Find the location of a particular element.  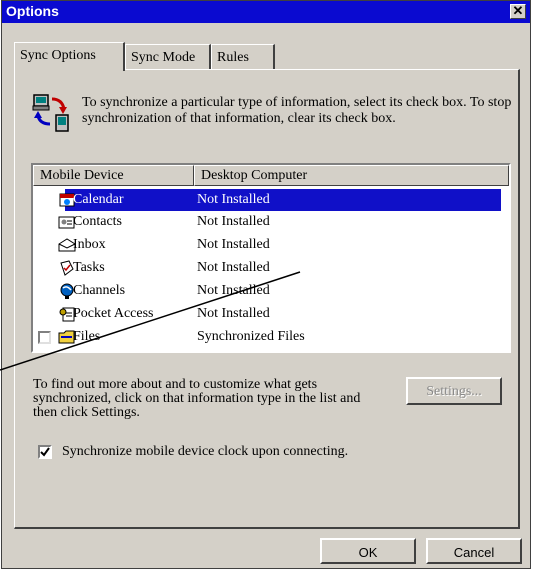

item-name: Contacts is located at coordinates (97, 221).